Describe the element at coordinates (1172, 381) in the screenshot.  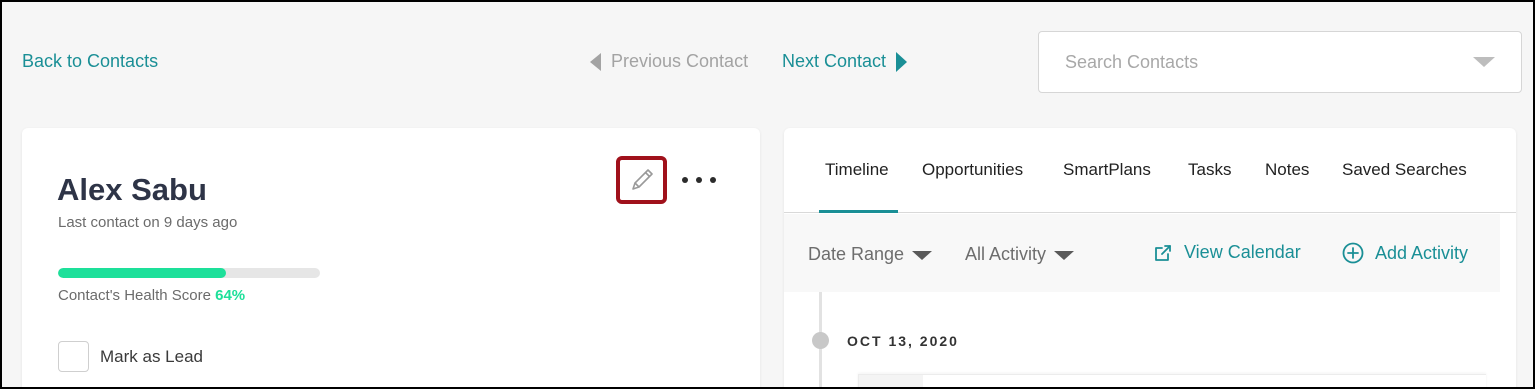
I see `activity-item` at that location.